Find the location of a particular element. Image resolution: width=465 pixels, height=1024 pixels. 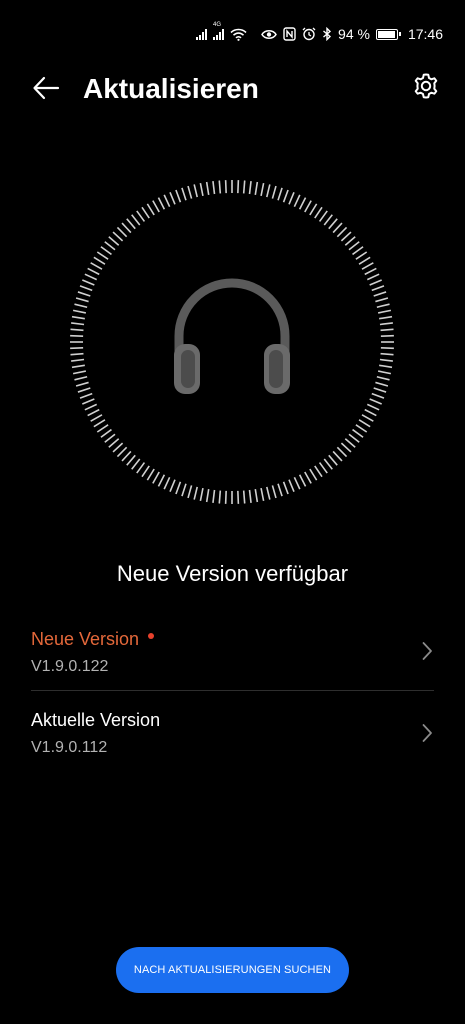

alarm-icon is located at coordinates (309, 34).